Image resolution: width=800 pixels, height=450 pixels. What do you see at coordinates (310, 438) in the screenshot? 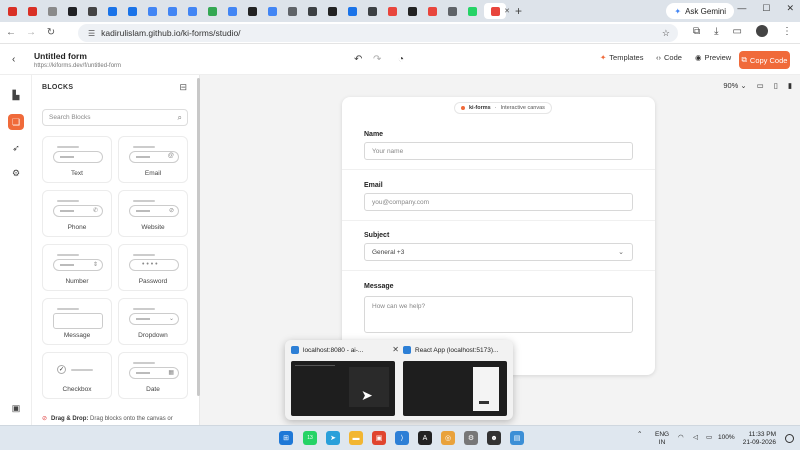
I see `whatsapp-taskbar-icon: 13` at bounding box center [310, 438].